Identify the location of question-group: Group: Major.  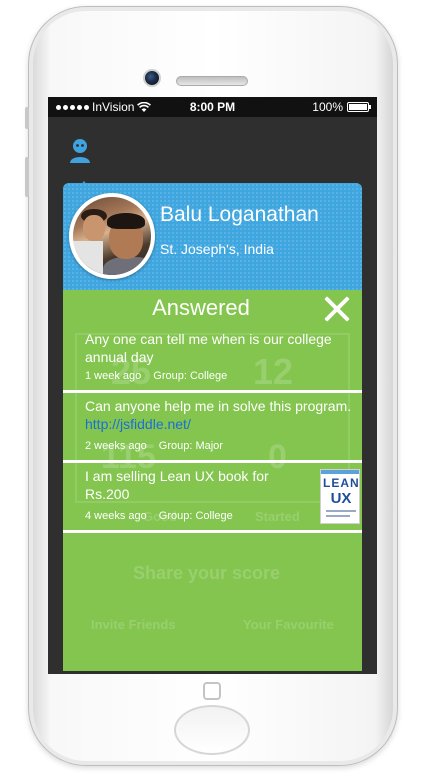
(190, 446).